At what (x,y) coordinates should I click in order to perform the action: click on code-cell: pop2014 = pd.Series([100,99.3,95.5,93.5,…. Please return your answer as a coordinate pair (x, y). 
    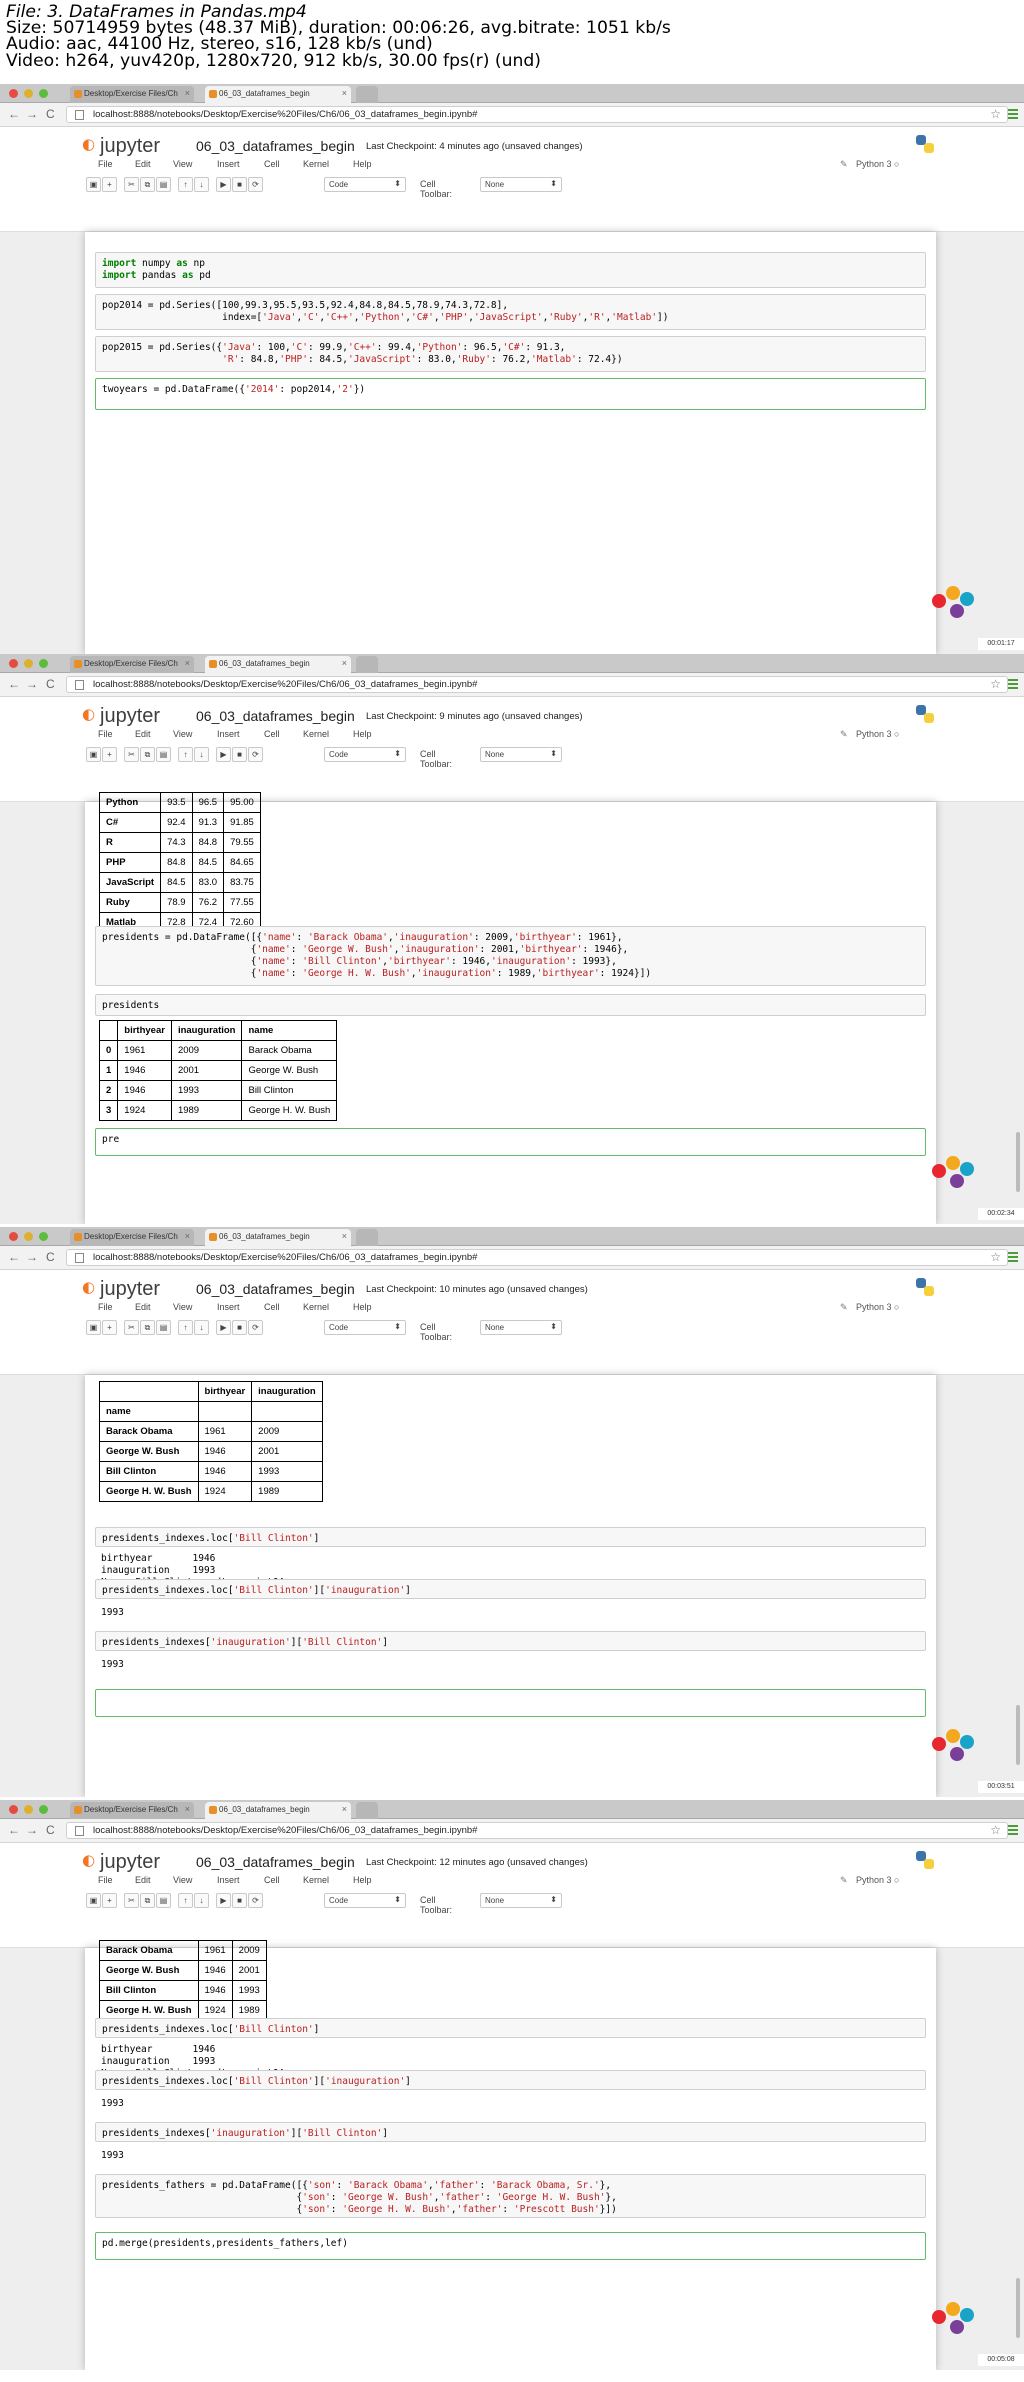
    Looking at the image, I should click on (510, 312).